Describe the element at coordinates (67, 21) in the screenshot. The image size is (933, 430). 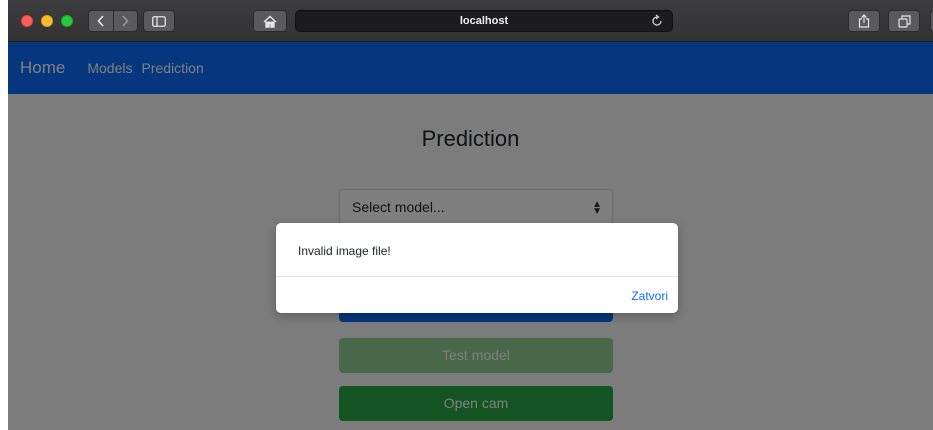
I see `zoom-window-button` at that location.